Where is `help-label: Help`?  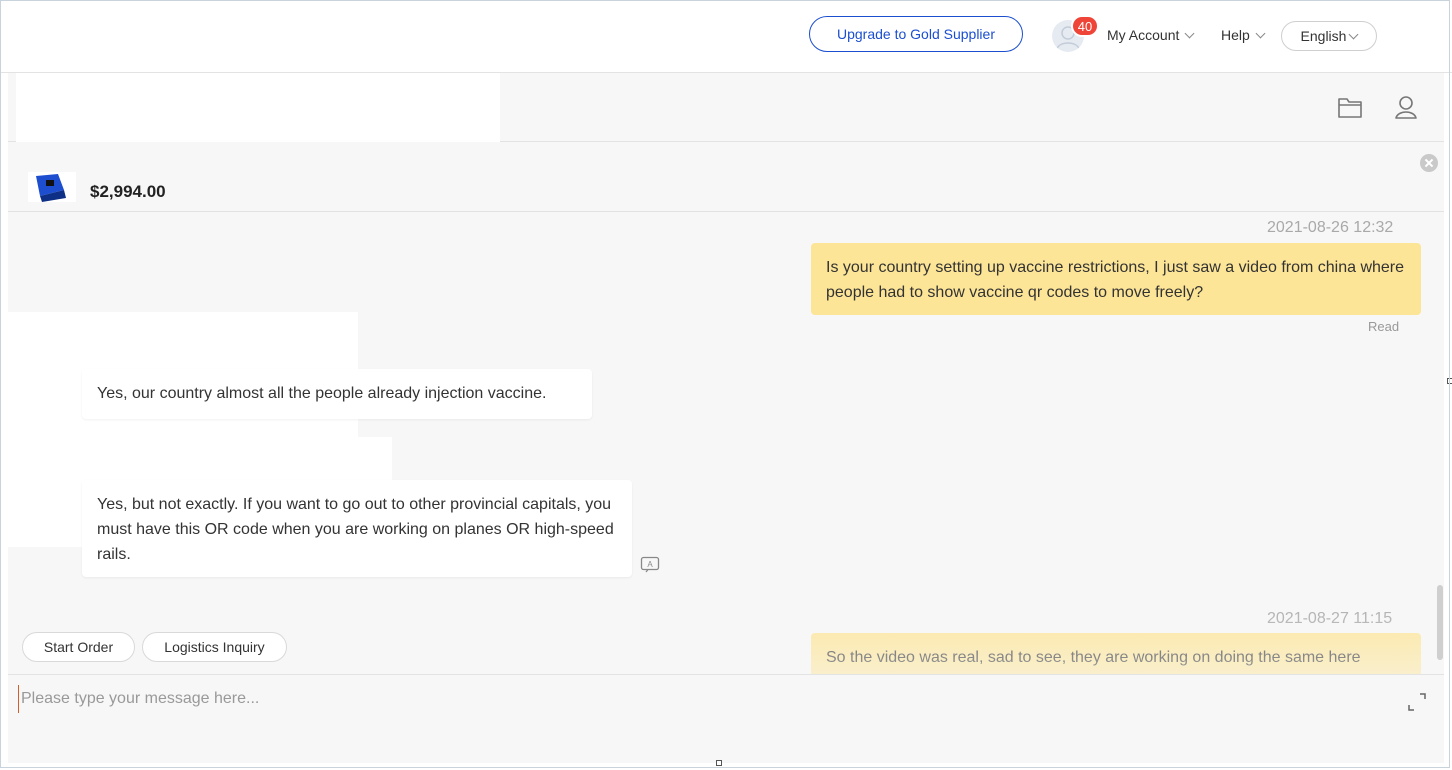 help-label: Help is located at coordinates (1235, 35).